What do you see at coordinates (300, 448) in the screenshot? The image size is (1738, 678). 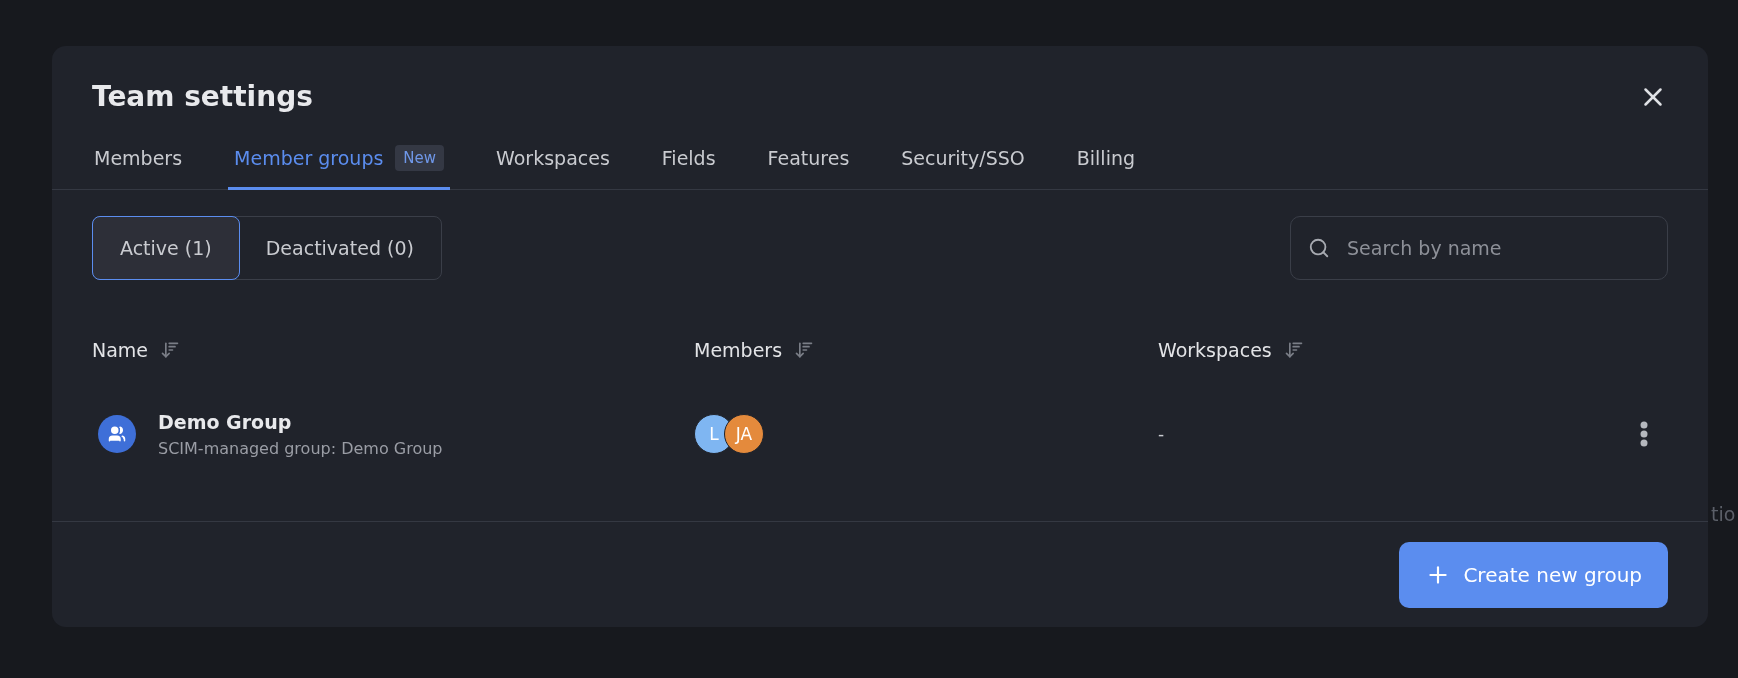 I see `group-description: SCIM-managed group: Demo Group` at bounding box center [300, 448].